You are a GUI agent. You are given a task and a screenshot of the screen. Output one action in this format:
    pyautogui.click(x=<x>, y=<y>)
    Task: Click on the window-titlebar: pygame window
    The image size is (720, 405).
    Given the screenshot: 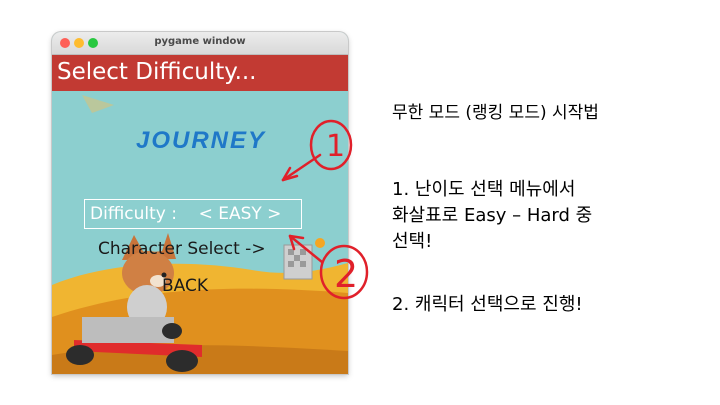 What is the action you would take?
    pyautogui.click(x=200, y=43)
    